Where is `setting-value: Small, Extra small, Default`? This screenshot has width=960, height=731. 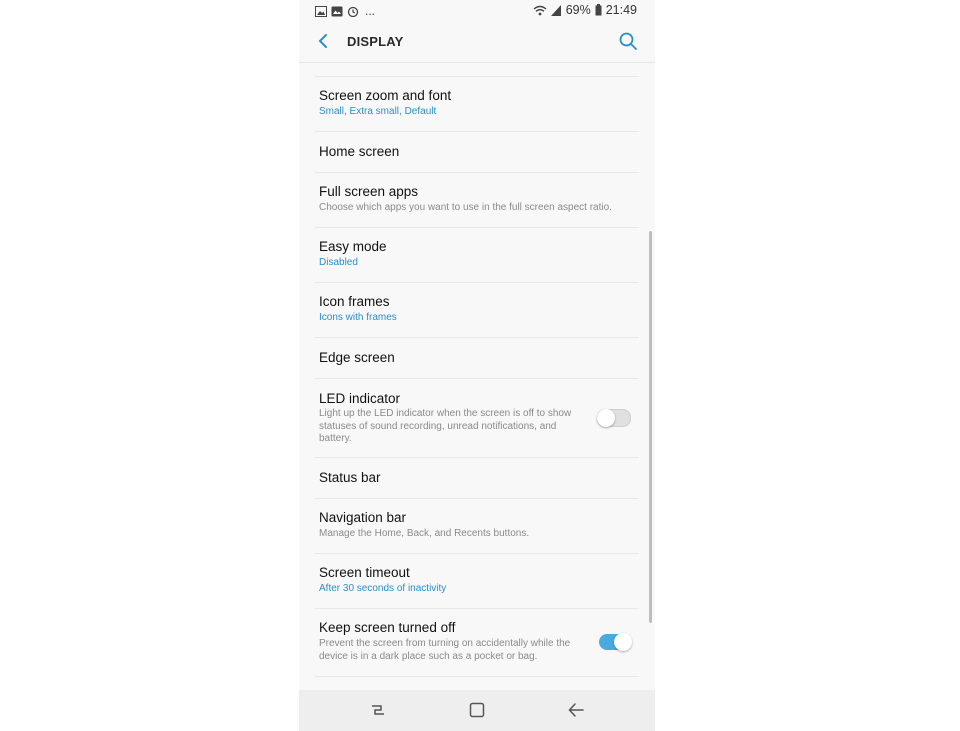
setting-value: Small, Extra small, Default is located at coordinates (378, 111).